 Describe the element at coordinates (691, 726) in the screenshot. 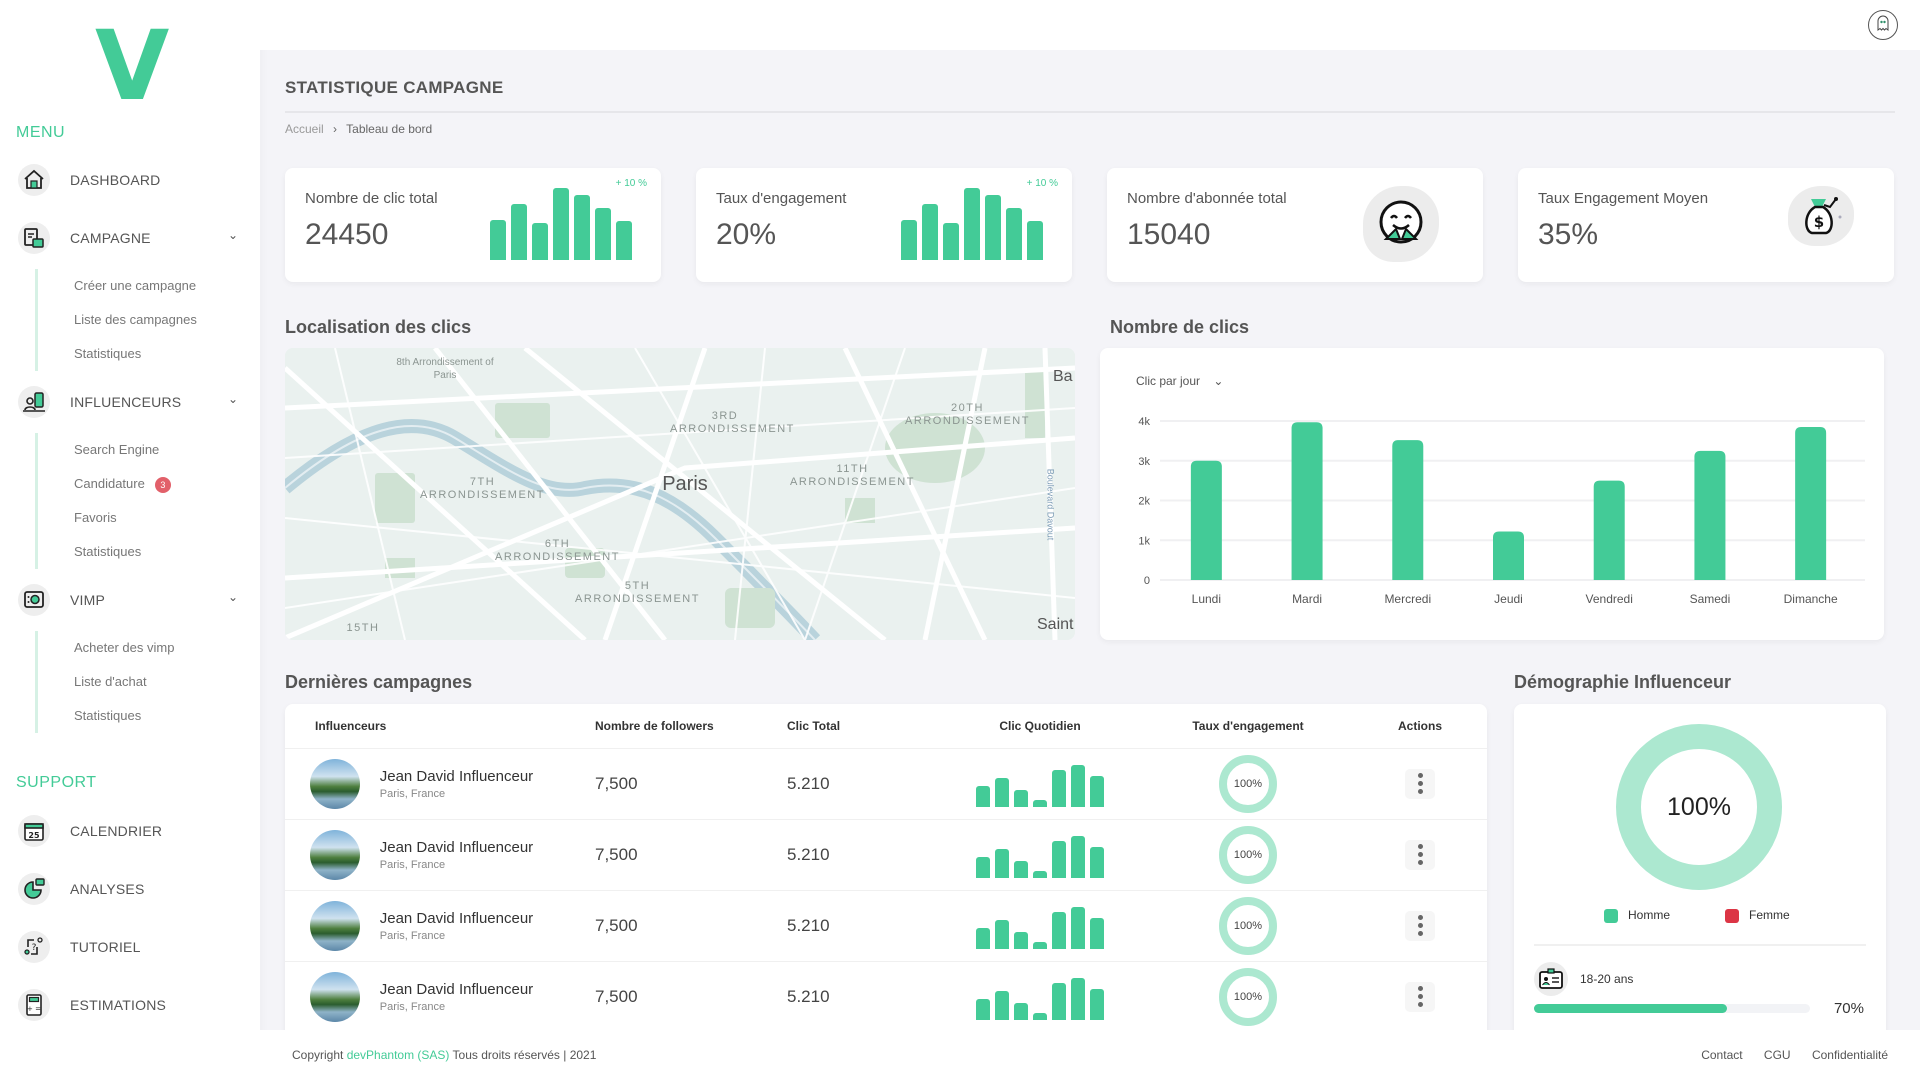

I see `column-header: Nombre de followers` at that location.